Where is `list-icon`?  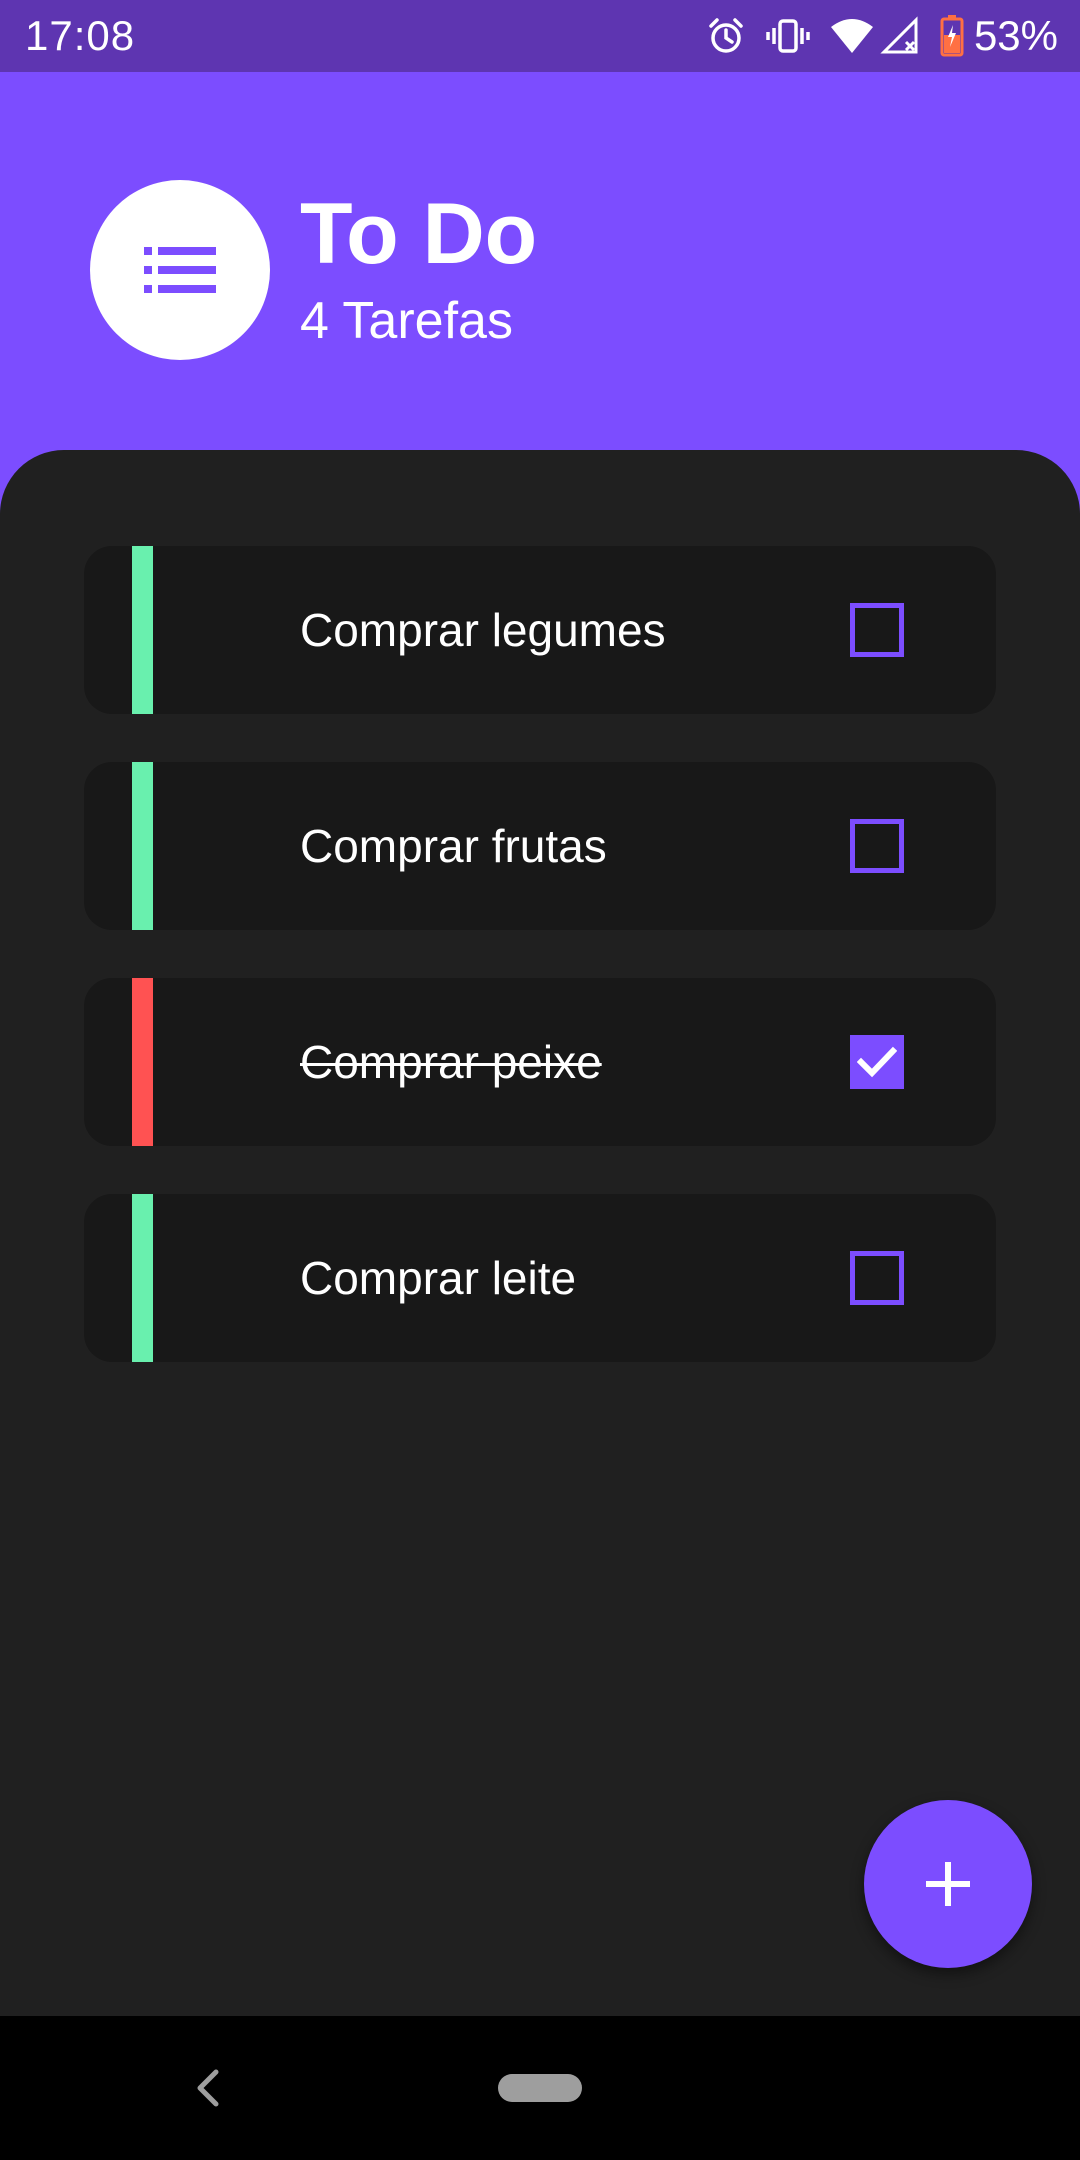
list-icon is located at coordinates (180, 270).